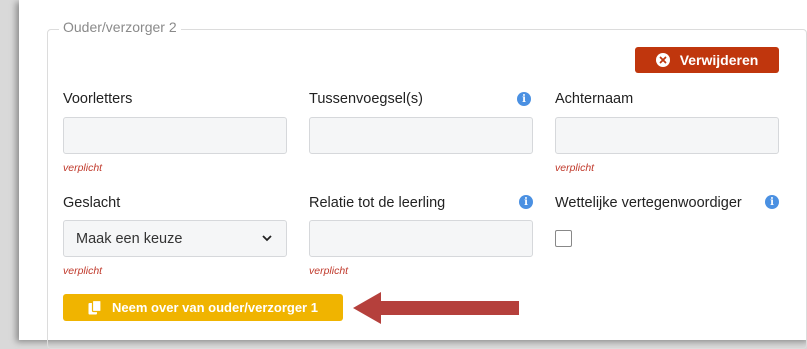  What do you see at coordinates (719, 60) in the screenshot?
I see `delete-button-label: Verwijderen` at bounding box center [719, 60].